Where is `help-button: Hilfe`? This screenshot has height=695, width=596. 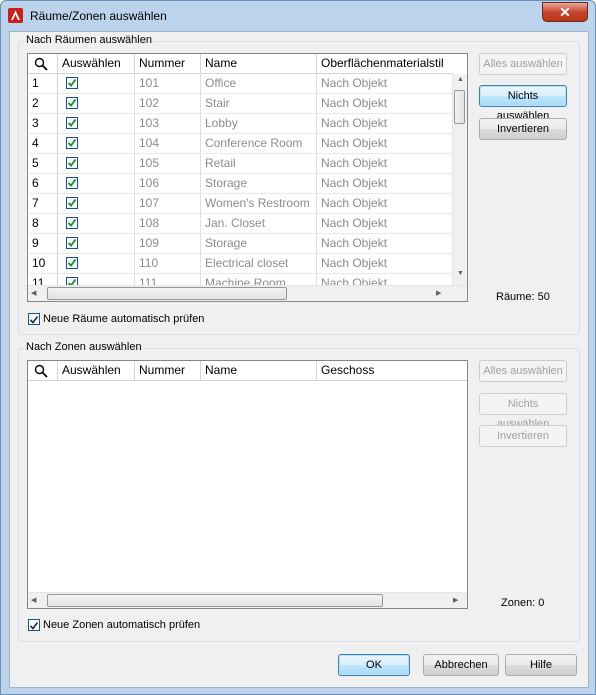 help-button: Hilfe is located at coordinates (541, 665).